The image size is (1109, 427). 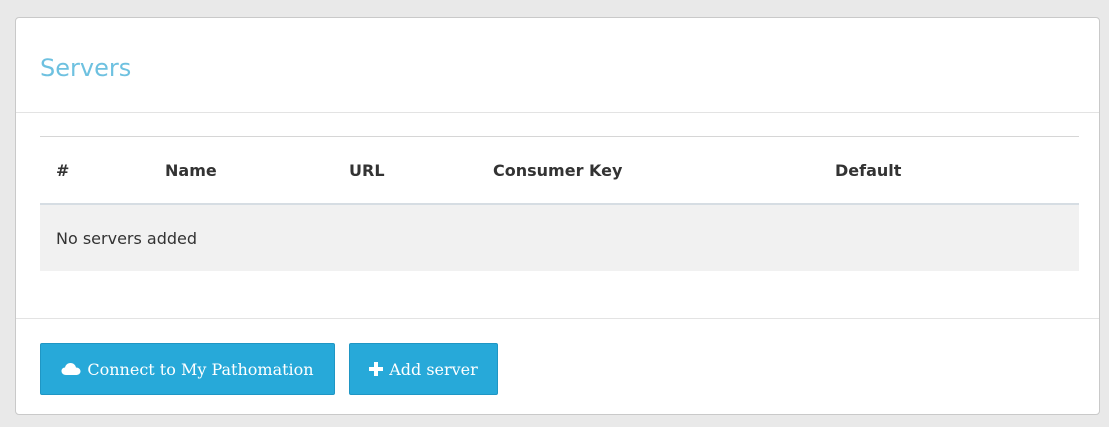 I want to click on connect-my-pathomation-button: Connect to My Pathomation, so click(x=187, y=369).